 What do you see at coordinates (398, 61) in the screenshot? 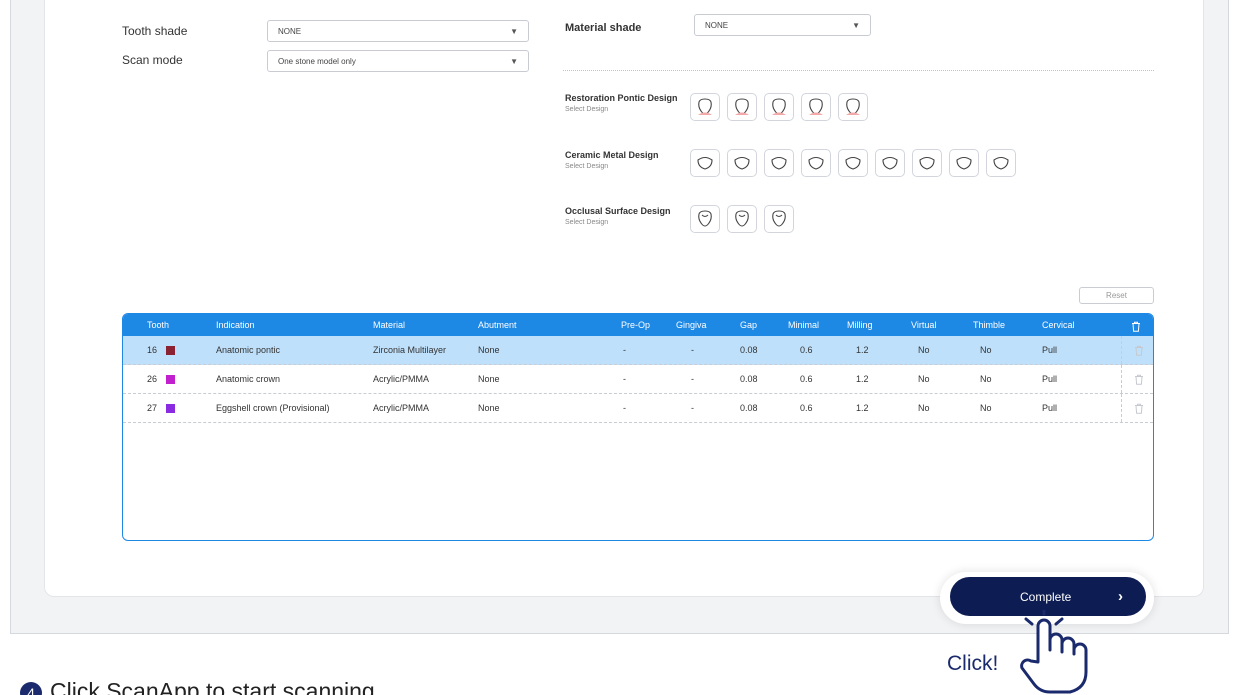
I see `scan-mode-select: One stone model only ▼` at bounding box center [398, 61].